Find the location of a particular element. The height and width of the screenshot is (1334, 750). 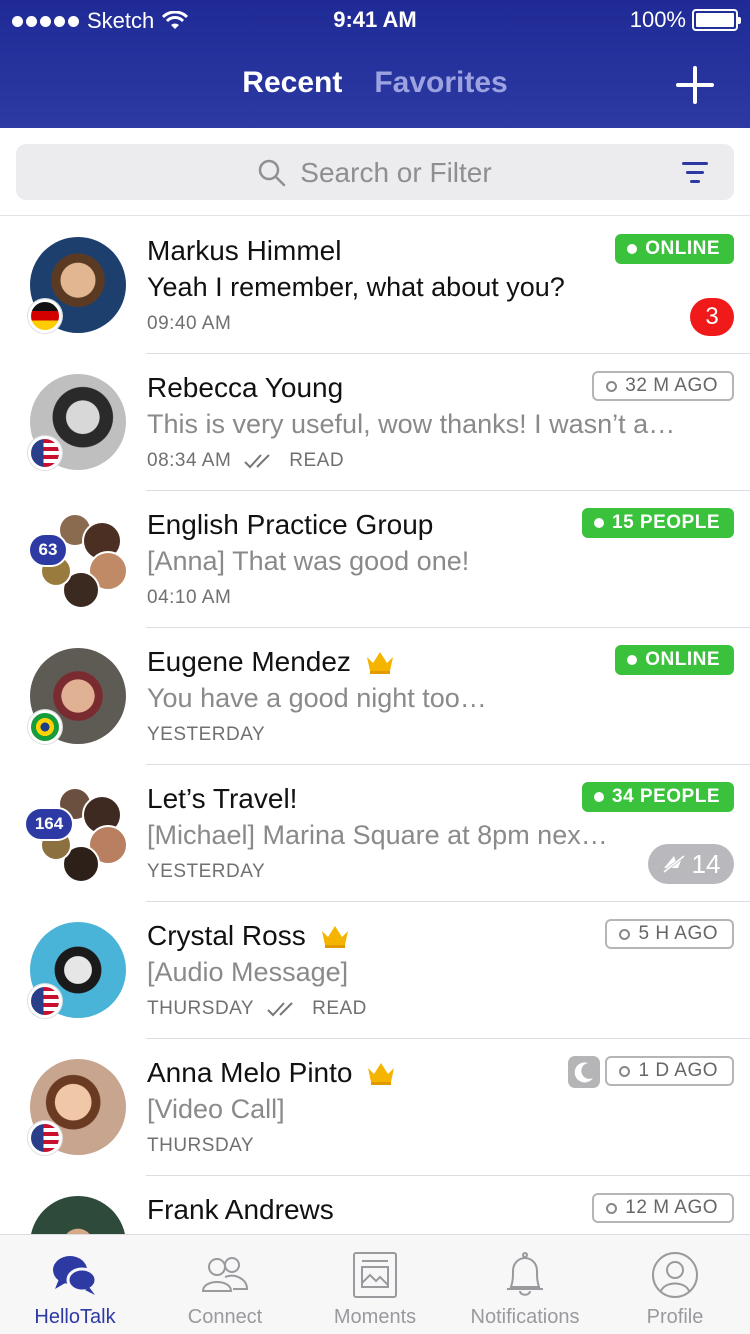

group-name: English Practice Group is located at coordinates (290, 524).